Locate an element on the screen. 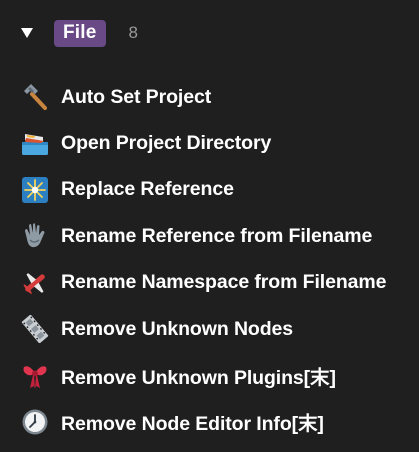  item-label: Remove Unknown Nodes is located at coordinates (177, 328).